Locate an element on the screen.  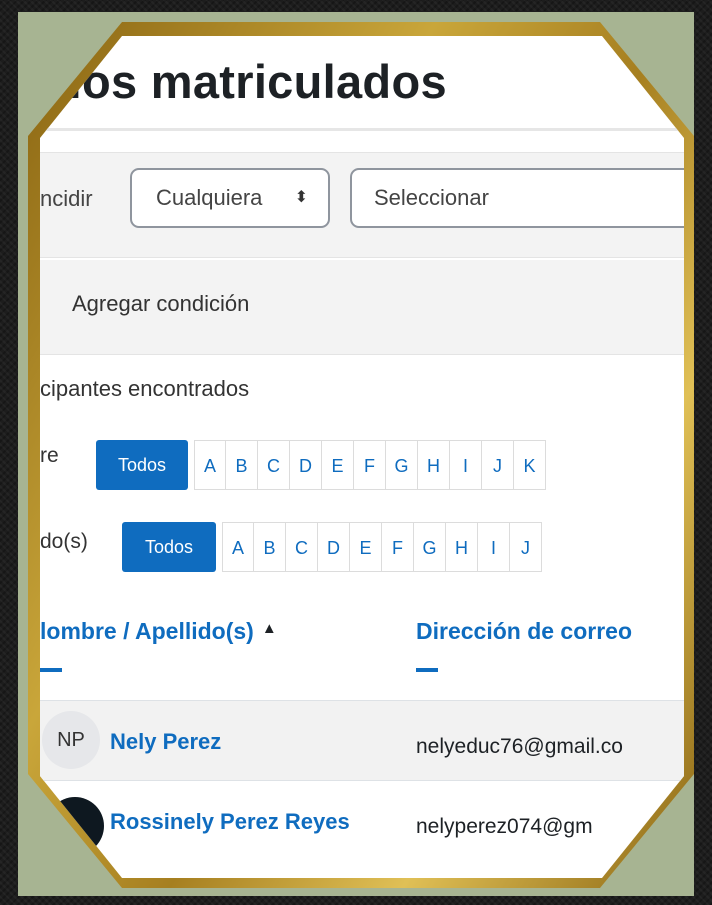
last-name-filter-label: do(s) is located at coordinates (64, 541).